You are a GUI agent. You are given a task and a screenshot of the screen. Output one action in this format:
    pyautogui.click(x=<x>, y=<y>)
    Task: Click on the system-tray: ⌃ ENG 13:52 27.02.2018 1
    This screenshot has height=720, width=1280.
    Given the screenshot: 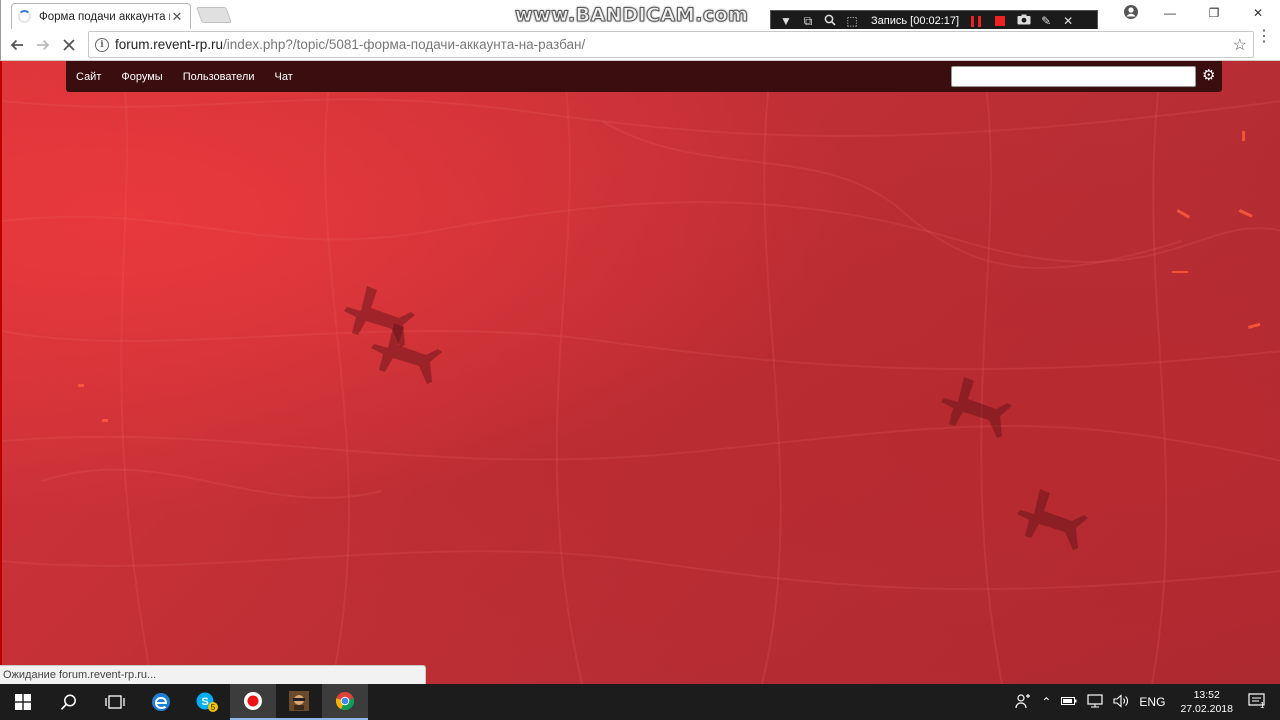 What is the action you would take?
    pyautogui.click(x=1145, y=702)
    